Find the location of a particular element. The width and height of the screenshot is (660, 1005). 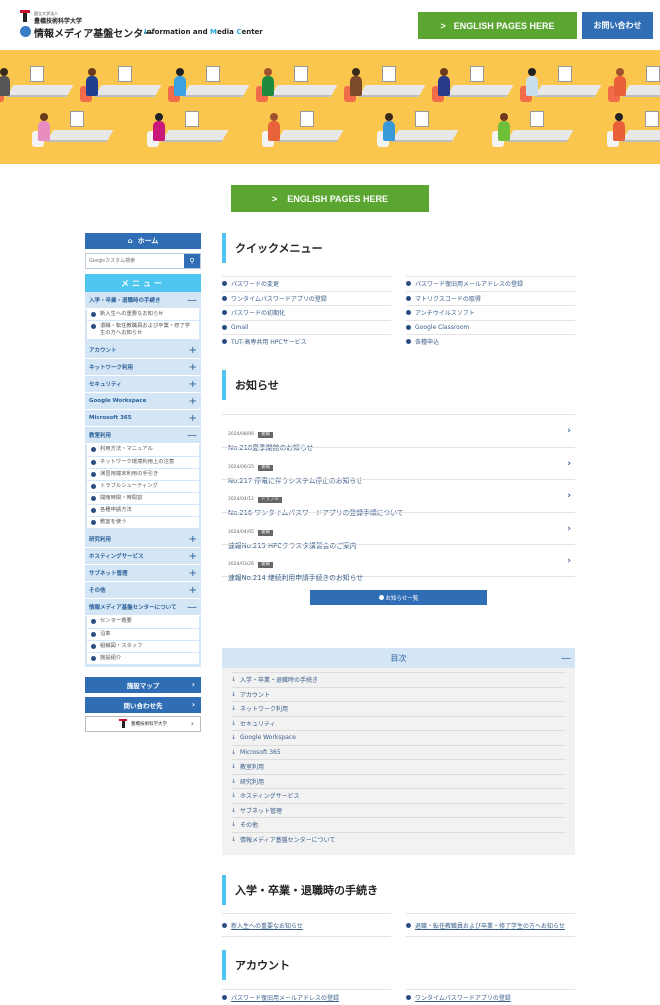

menu-category: 情報メディア基盤センターについて — is located at coordinates (143, 608).